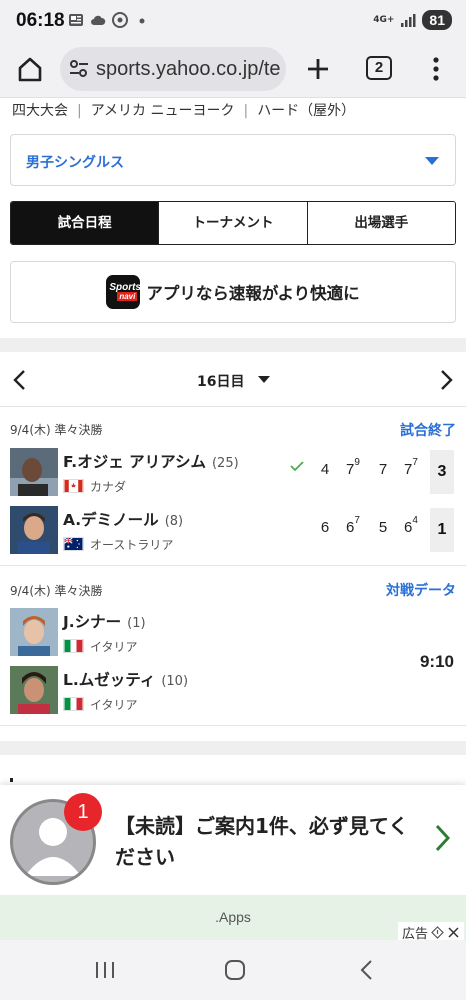 The height and width of the screenshot is (1000, 466). Describe the element at coordinates (325, 469) in the screenshot. I see `set-score: 4` at that location.